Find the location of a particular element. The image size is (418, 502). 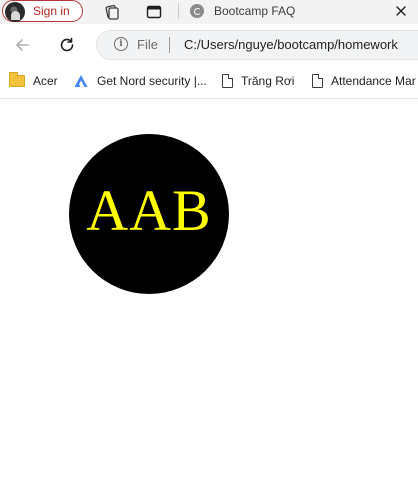

bookmark-trang-roi: Trăng Rơi is located at coordinates (258, 81).